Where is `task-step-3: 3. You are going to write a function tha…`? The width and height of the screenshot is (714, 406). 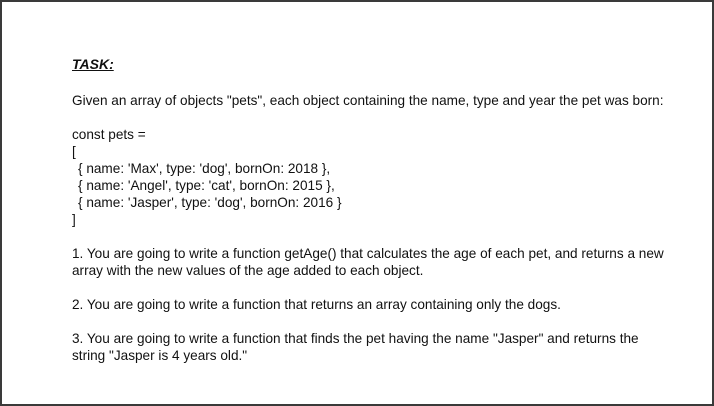
task-step-3: 3. You are going to write a function tha… is located at coordinates (355, 347).